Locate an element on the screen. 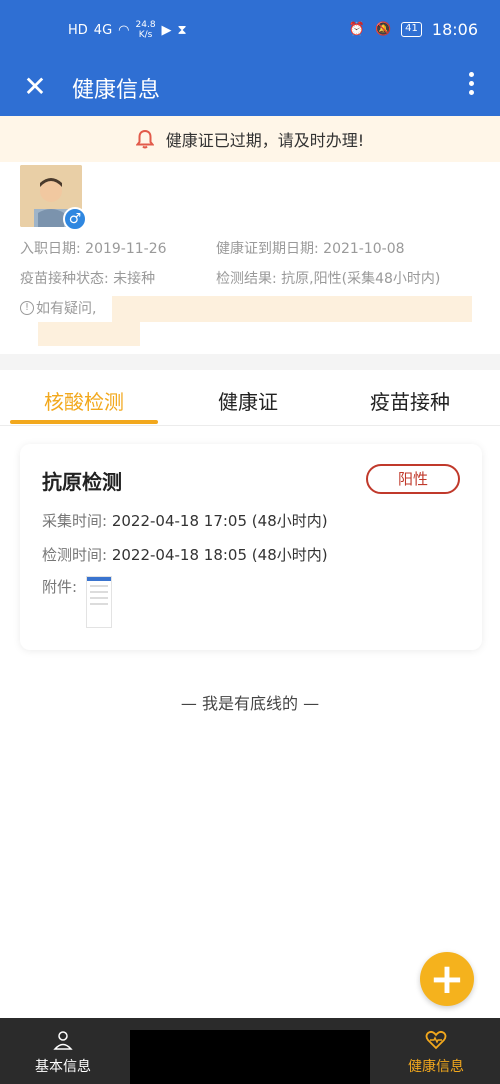 Image resolution: width=500 pixels, height=1084 pixels. tab-health-certificate: 健康证 is located at coordinates (248, 400).